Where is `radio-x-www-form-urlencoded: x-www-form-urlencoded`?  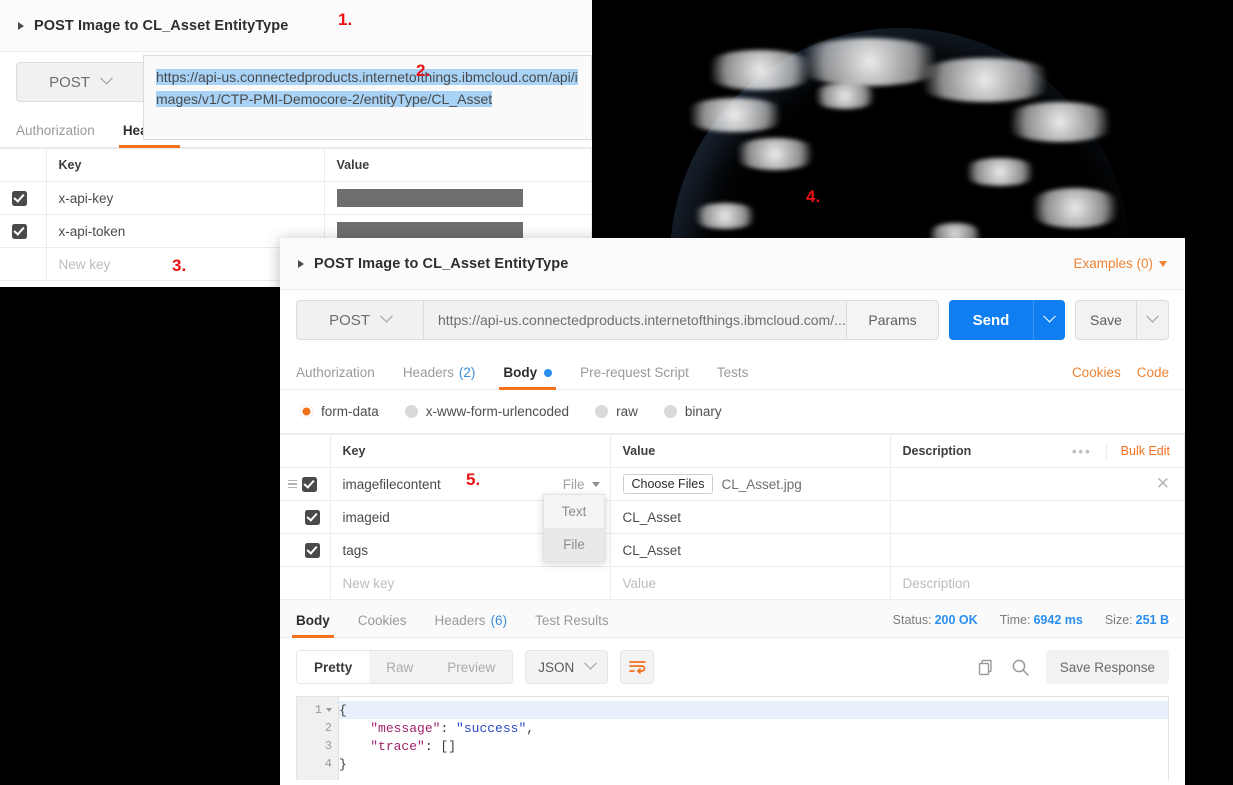 radio-x-www-form-urlencoded: x-www-form-urlencoded is located at coordinates (486, 411).